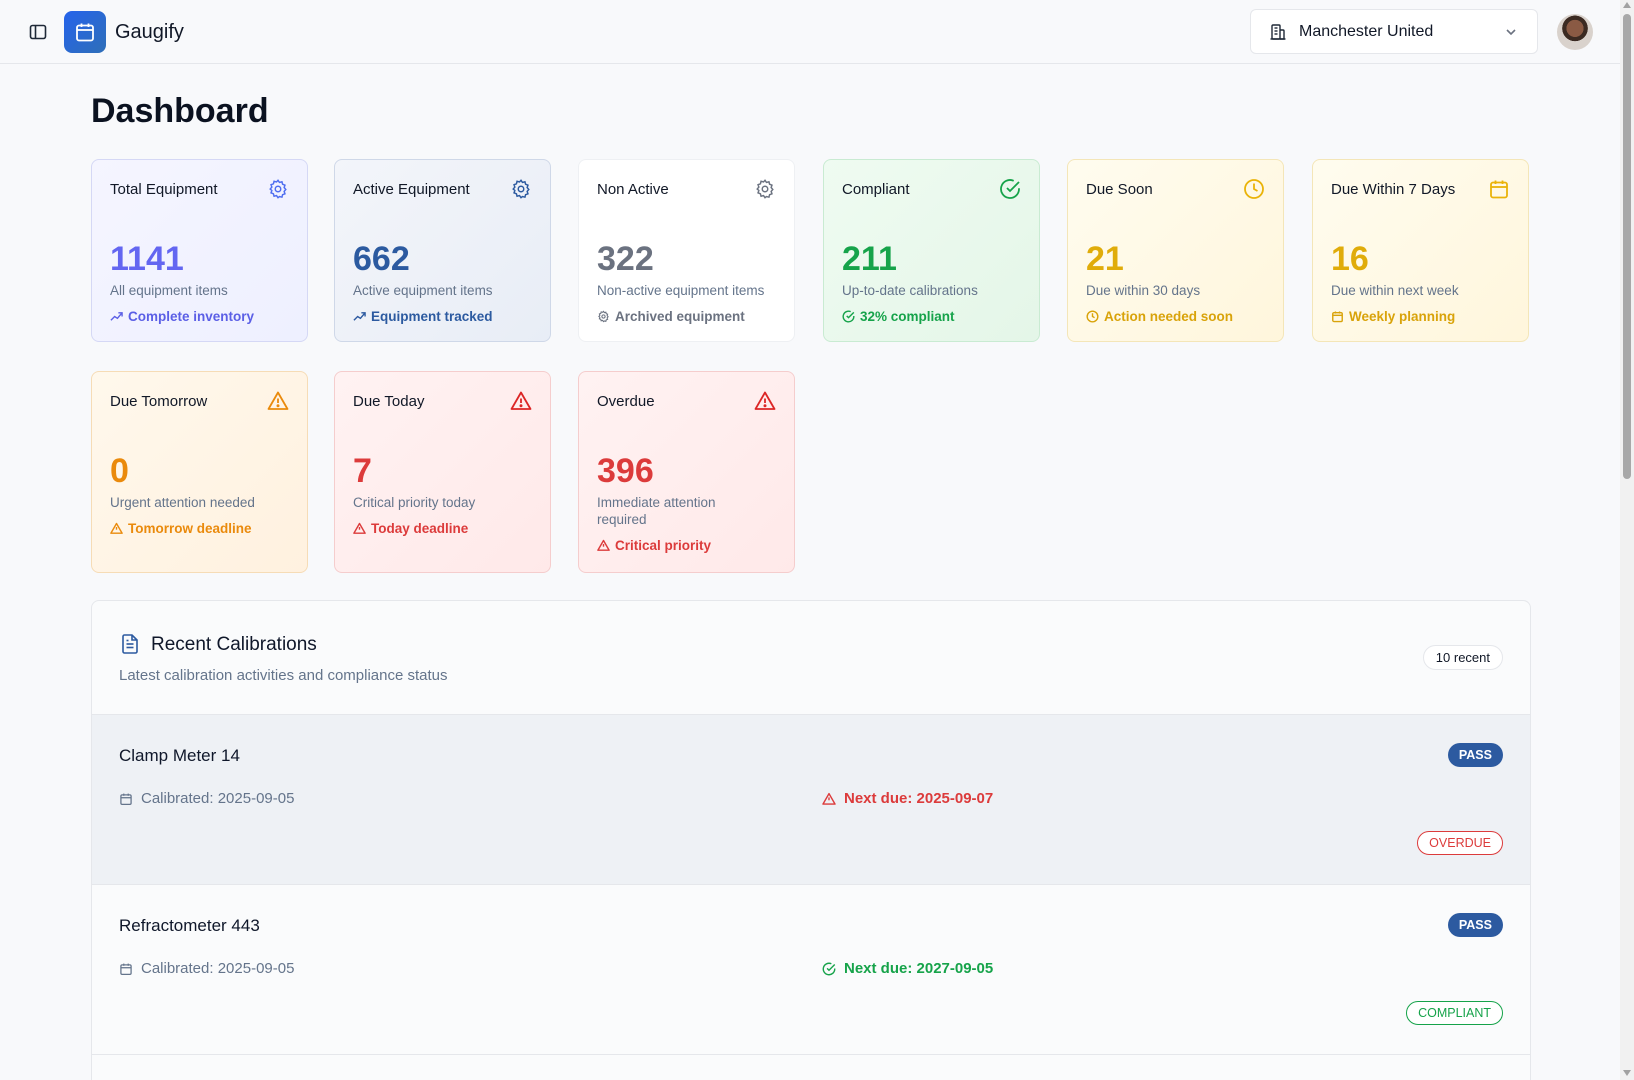  I want to click on next-due-date: Next due: 2025-09-07, so click(907, 798).